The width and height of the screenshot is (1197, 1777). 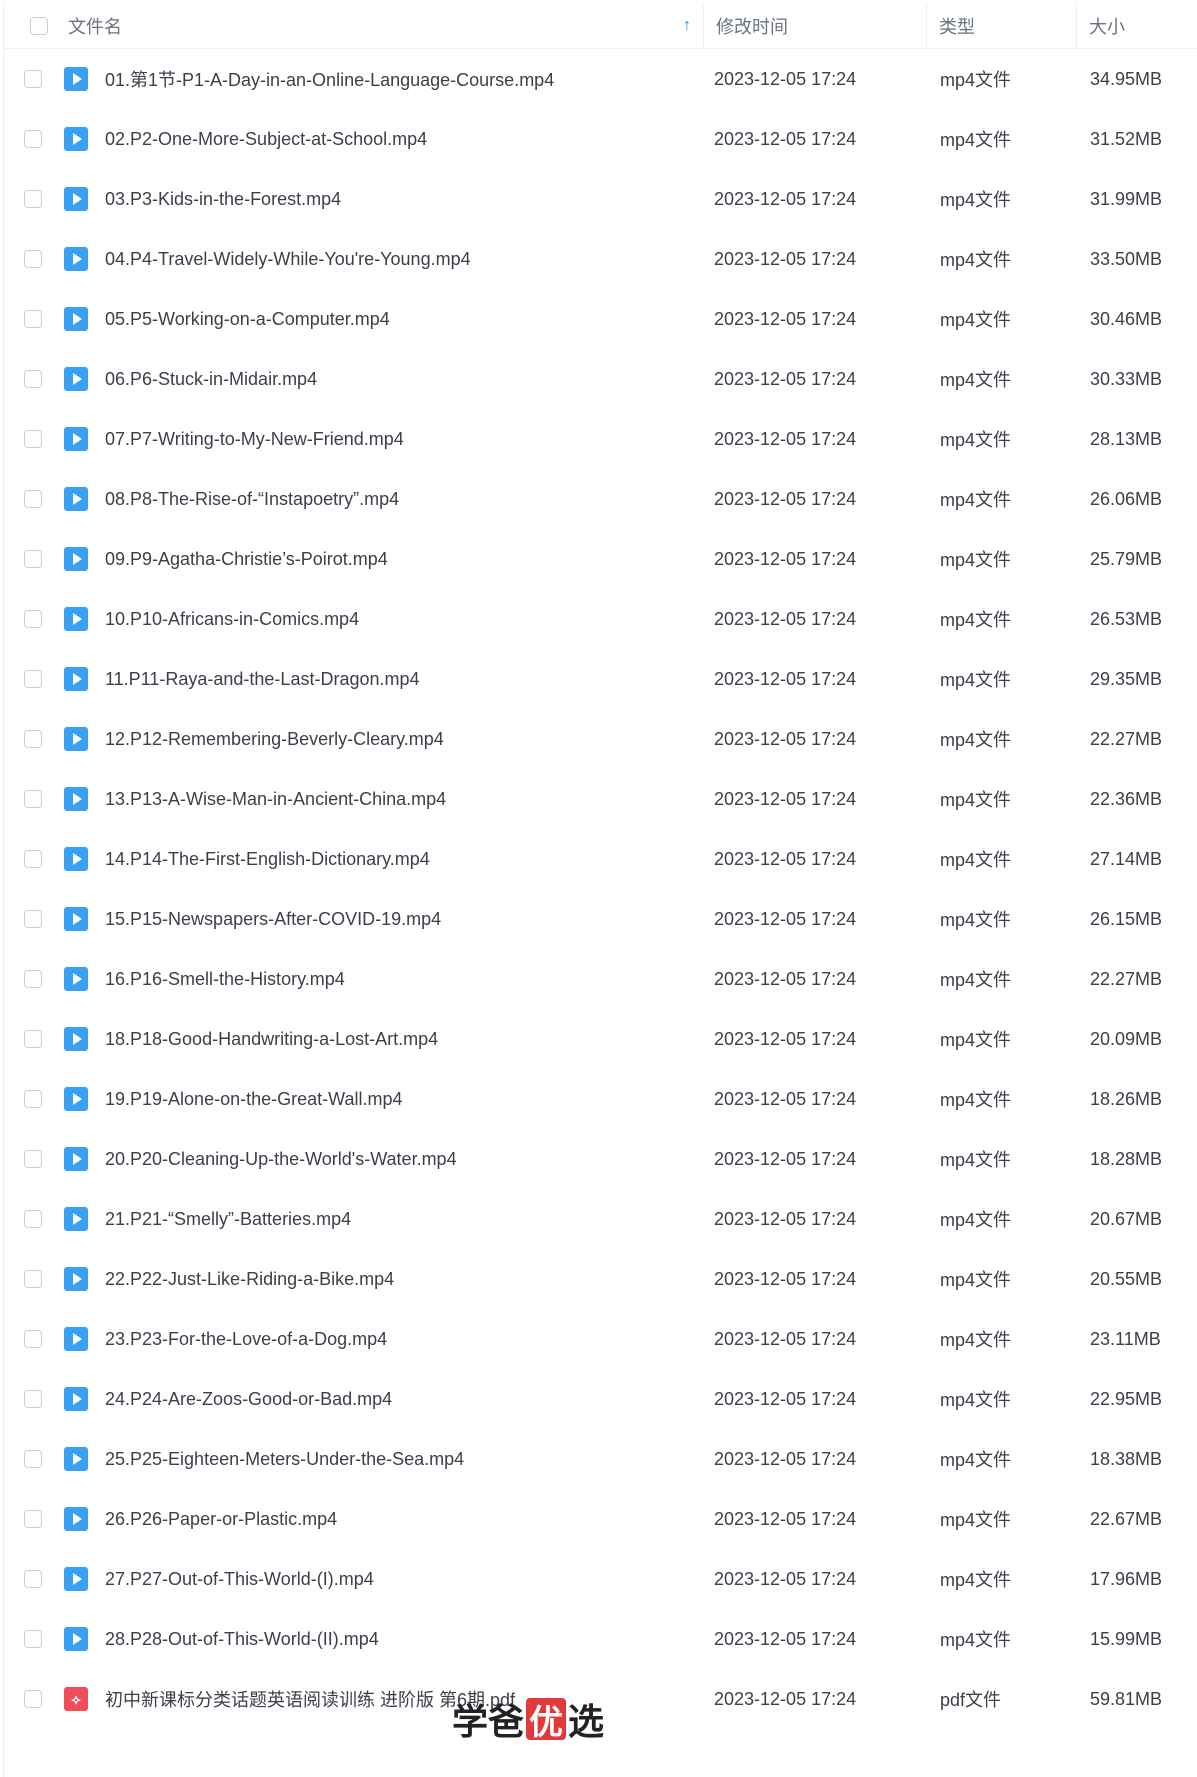 What do you see at coordinates (409, 679) in the screenshot?
I see `file-name: 11.P11-Raya-and-the-Last-Dragon.mp4` at bounding box center [409, 679].